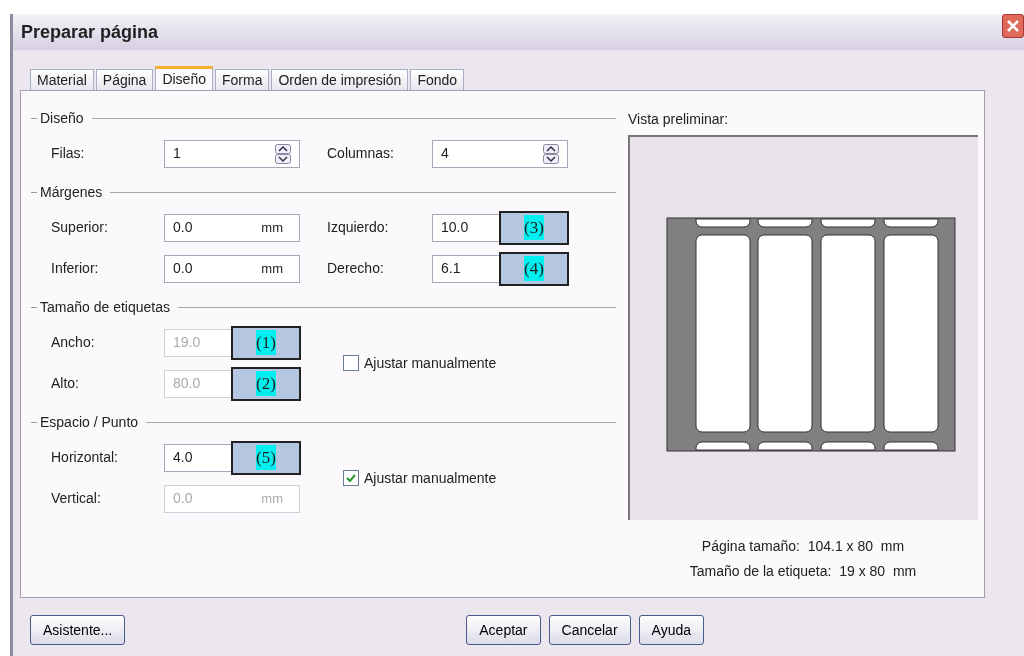 The image size is (1024, 656). I want to click on text-field: 6.1 (4), so click(500, 268).